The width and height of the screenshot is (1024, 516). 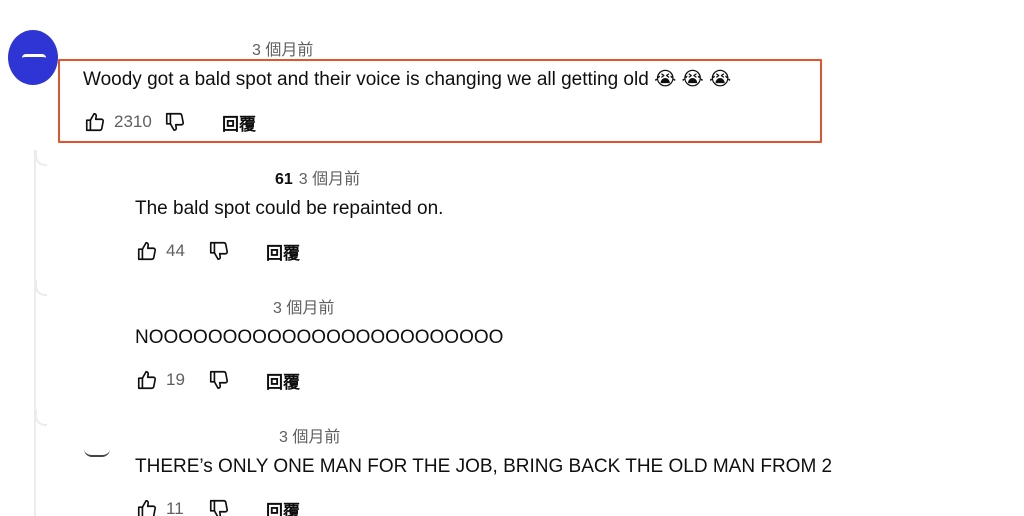 What do you see at coordinates (284, 179) in the screenshot?
I see `reply-count: 61` at bounding box center [284, 179].